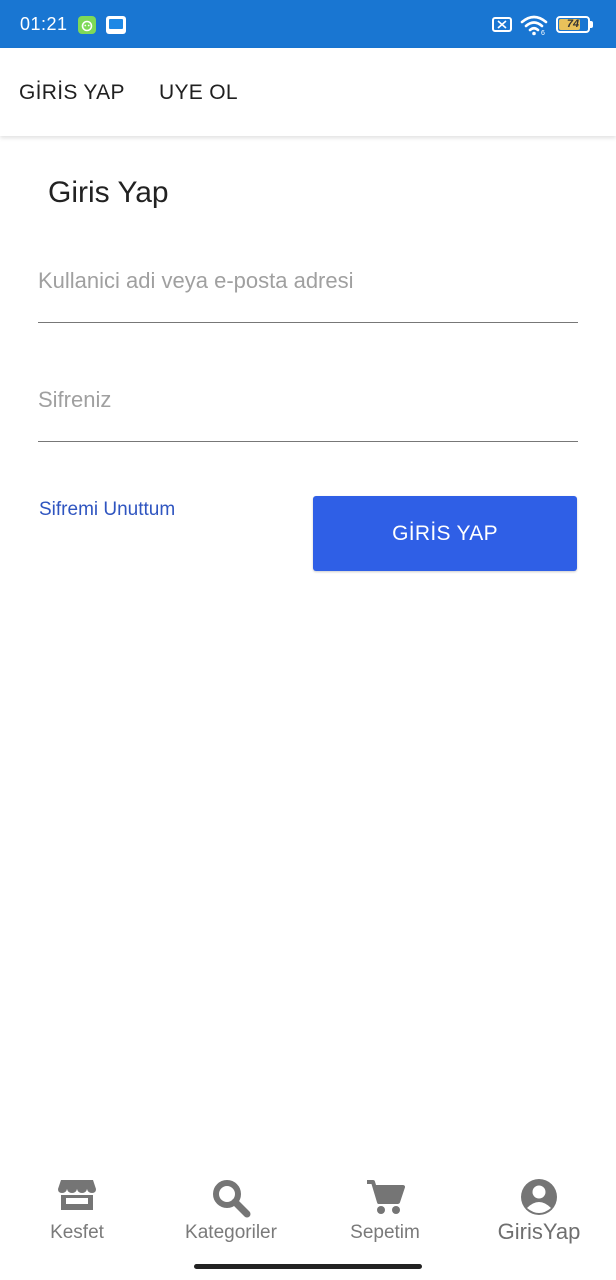 The height and width of the screenshot is (1280, 616). I want to click on nav-item-kesfet: Kesfet, so click(77, 1205).